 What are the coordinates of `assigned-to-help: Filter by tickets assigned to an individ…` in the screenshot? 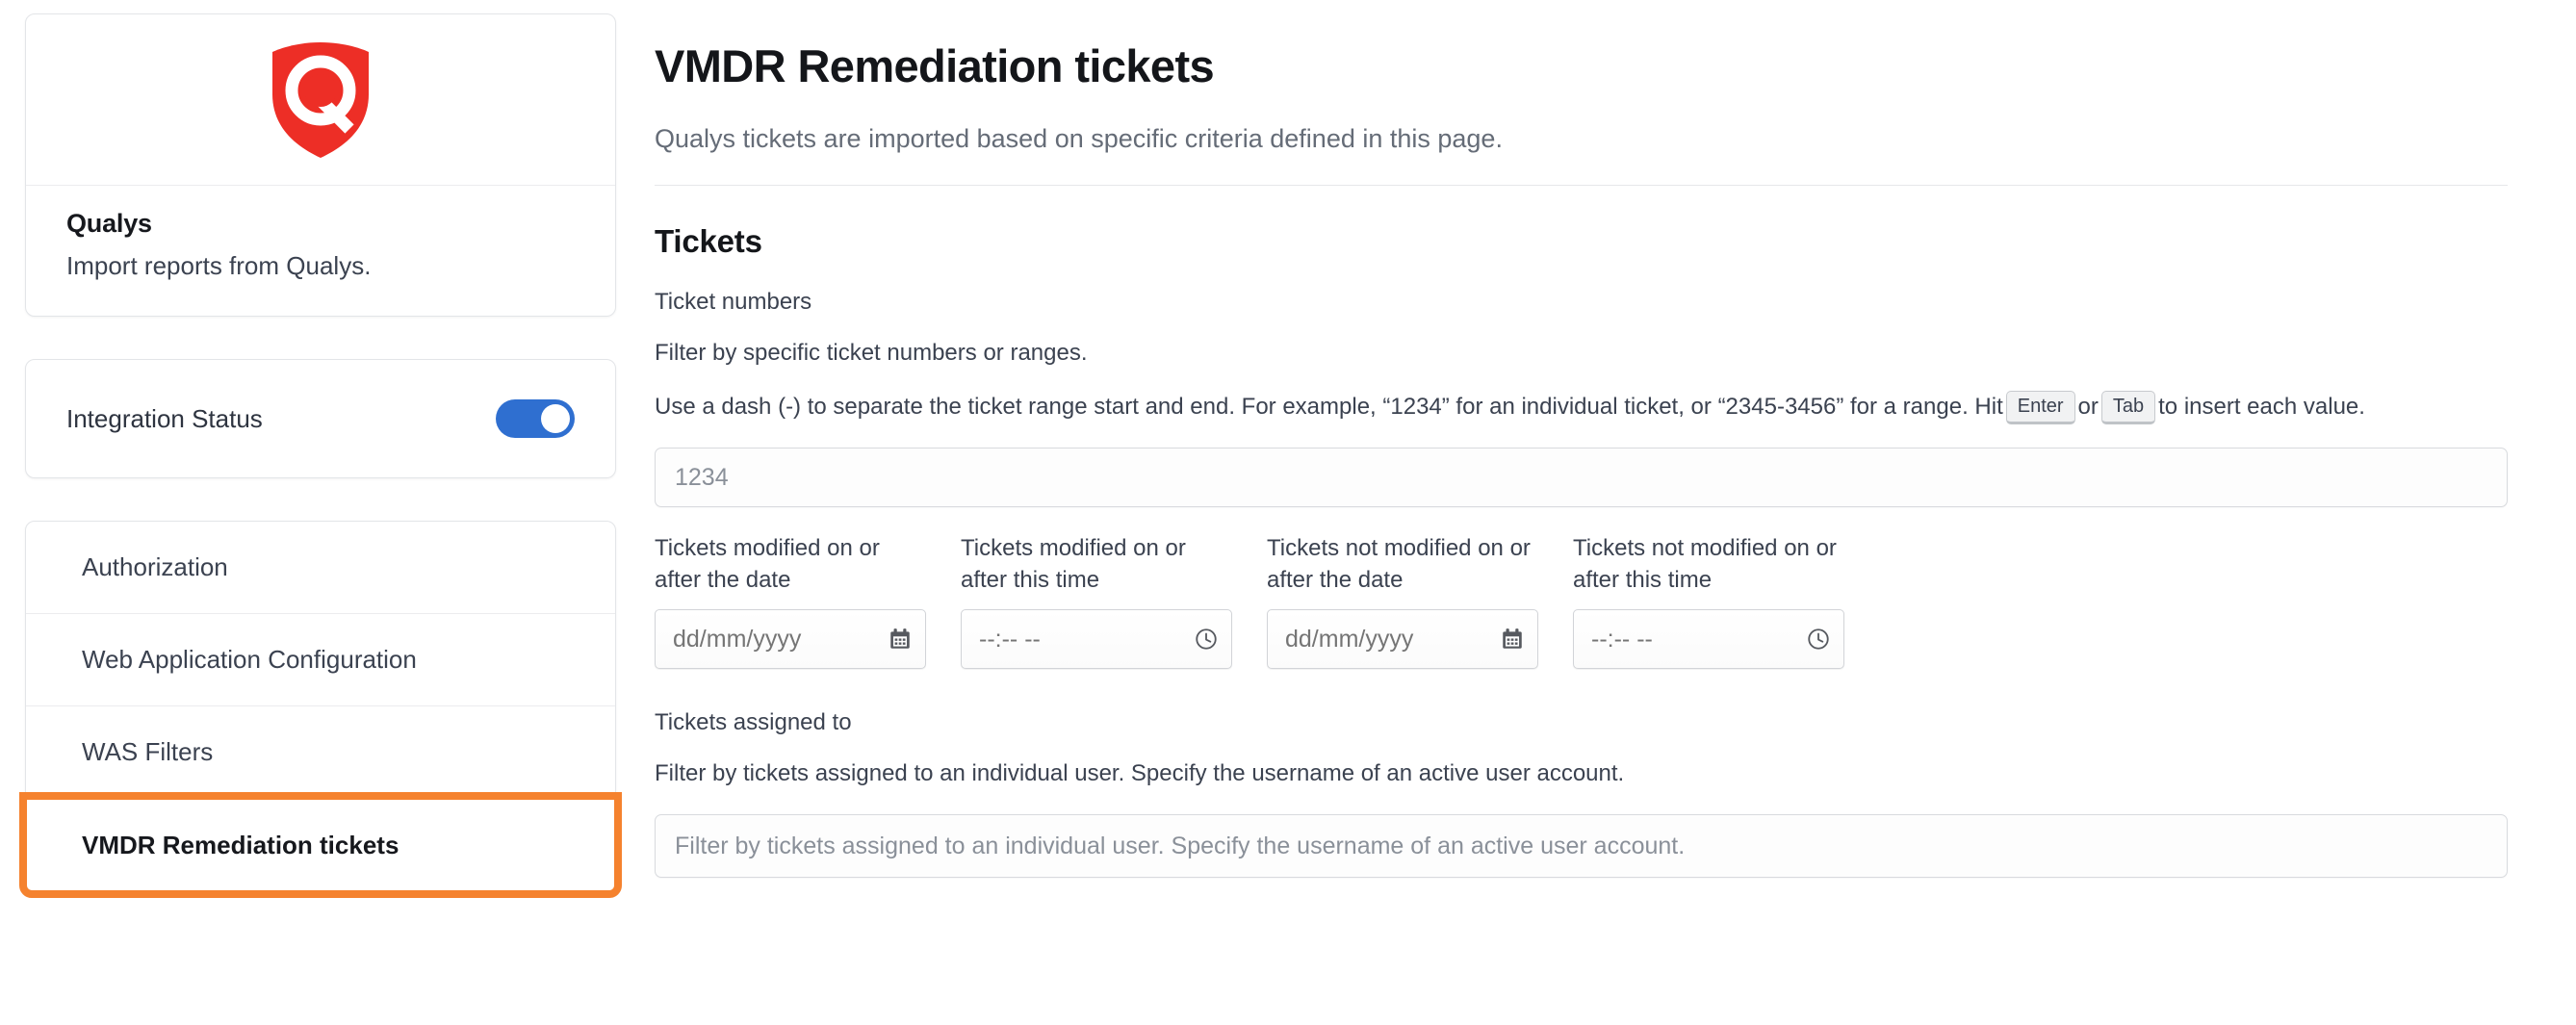 It's located at (1140, 774).